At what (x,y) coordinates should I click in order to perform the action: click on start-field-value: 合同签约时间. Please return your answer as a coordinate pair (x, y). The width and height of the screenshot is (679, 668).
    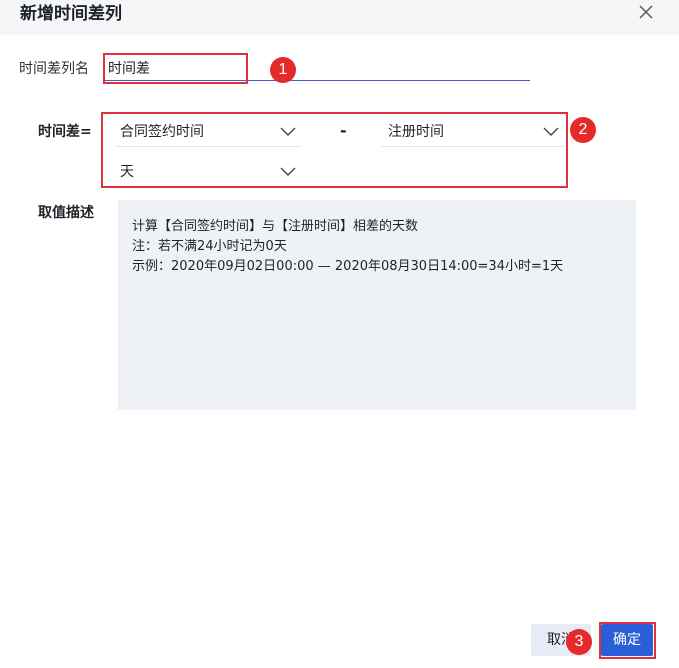
    Looking at the image, I should click on (162, 132).